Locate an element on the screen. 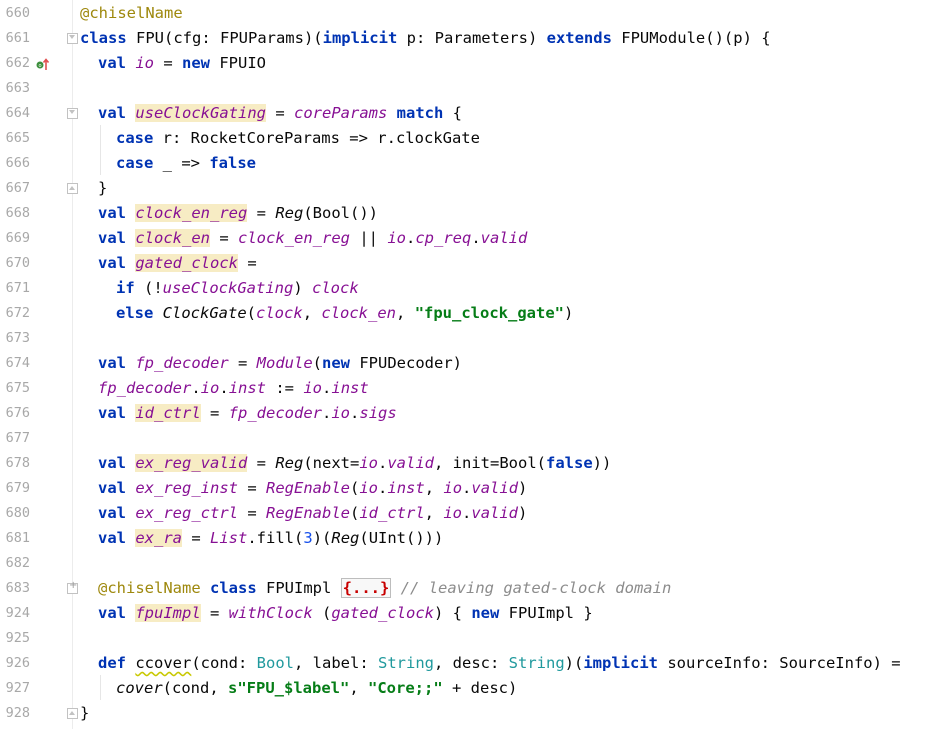  line-number: 673 is located at coordinates (17, 338).